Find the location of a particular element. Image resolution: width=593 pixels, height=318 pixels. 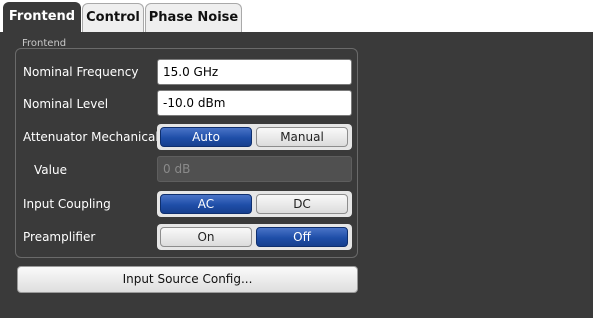

attenuator-mechanical-toggle: Auto Manual is located at coordinates (254, 137).